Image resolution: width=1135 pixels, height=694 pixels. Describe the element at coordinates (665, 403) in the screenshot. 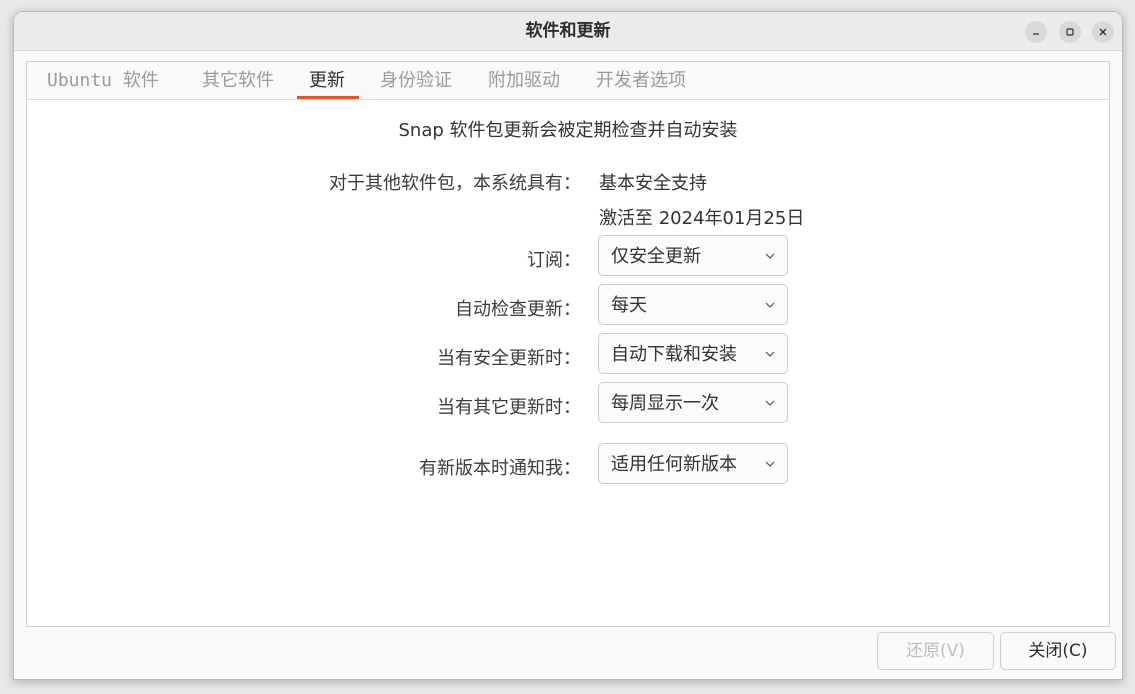

I see `other-updates-select-value: 每周显示一次` at that location.